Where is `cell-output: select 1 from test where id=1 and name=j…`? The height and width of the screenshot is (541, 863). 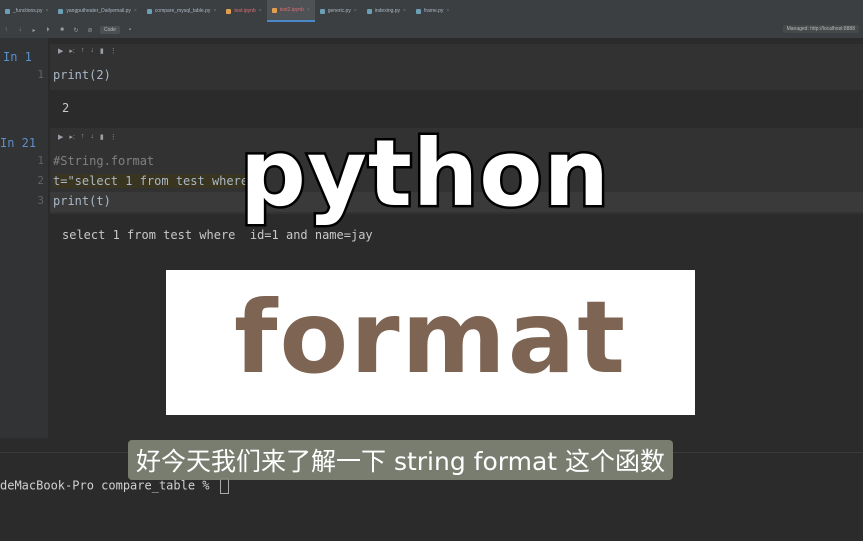
cell-output: select 1 from test where id=1 and name=j… is located at coordinates (217, 235).